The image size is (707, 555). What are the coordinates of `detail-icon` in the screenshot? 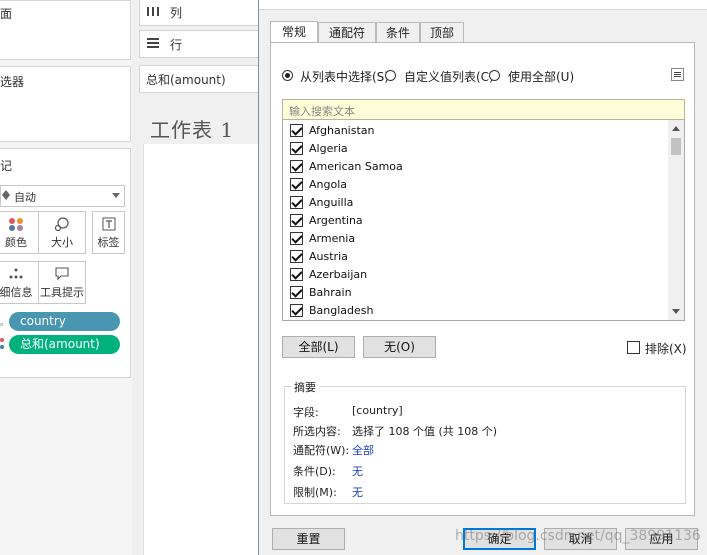 It's located at (16, 273).